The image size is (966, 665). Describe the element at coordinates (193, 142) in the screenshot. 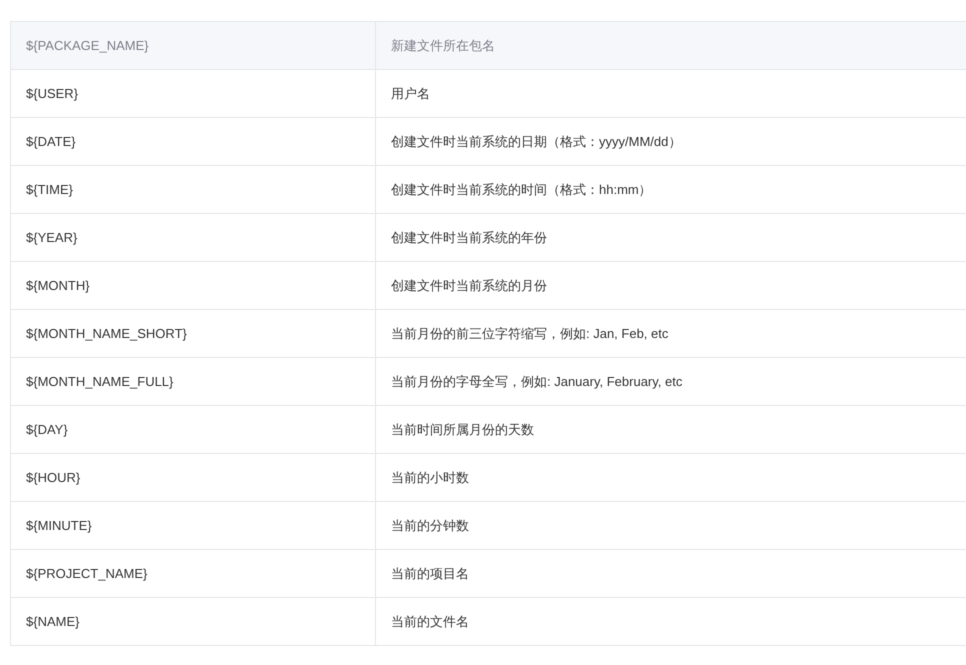

I see `table-cell: ${DATE}` at that location.